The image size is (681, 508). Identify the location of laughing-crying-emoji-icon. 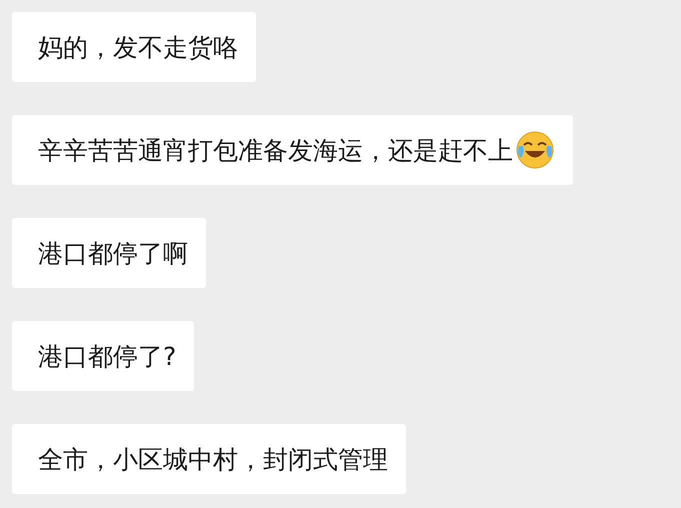
(535, 150).